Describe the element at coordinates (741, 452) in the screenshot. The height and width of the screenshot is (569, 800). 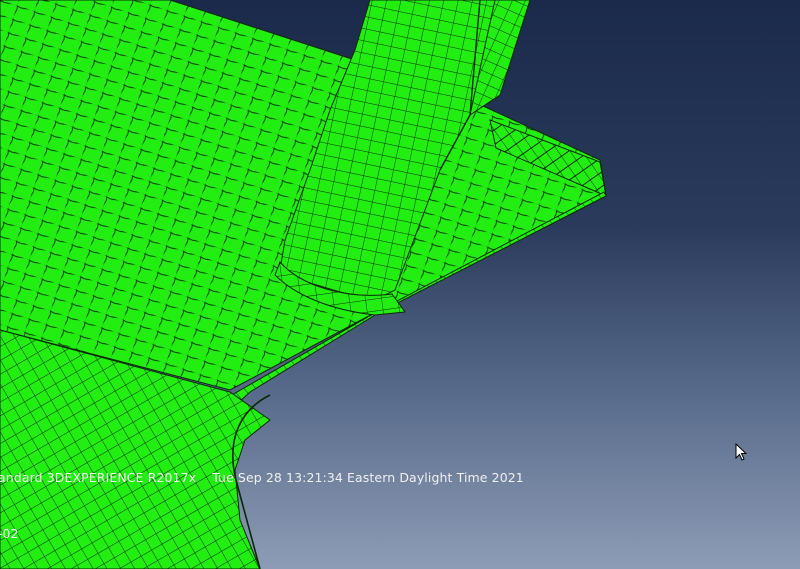
I see `mouse-pointer-icon` at that location.